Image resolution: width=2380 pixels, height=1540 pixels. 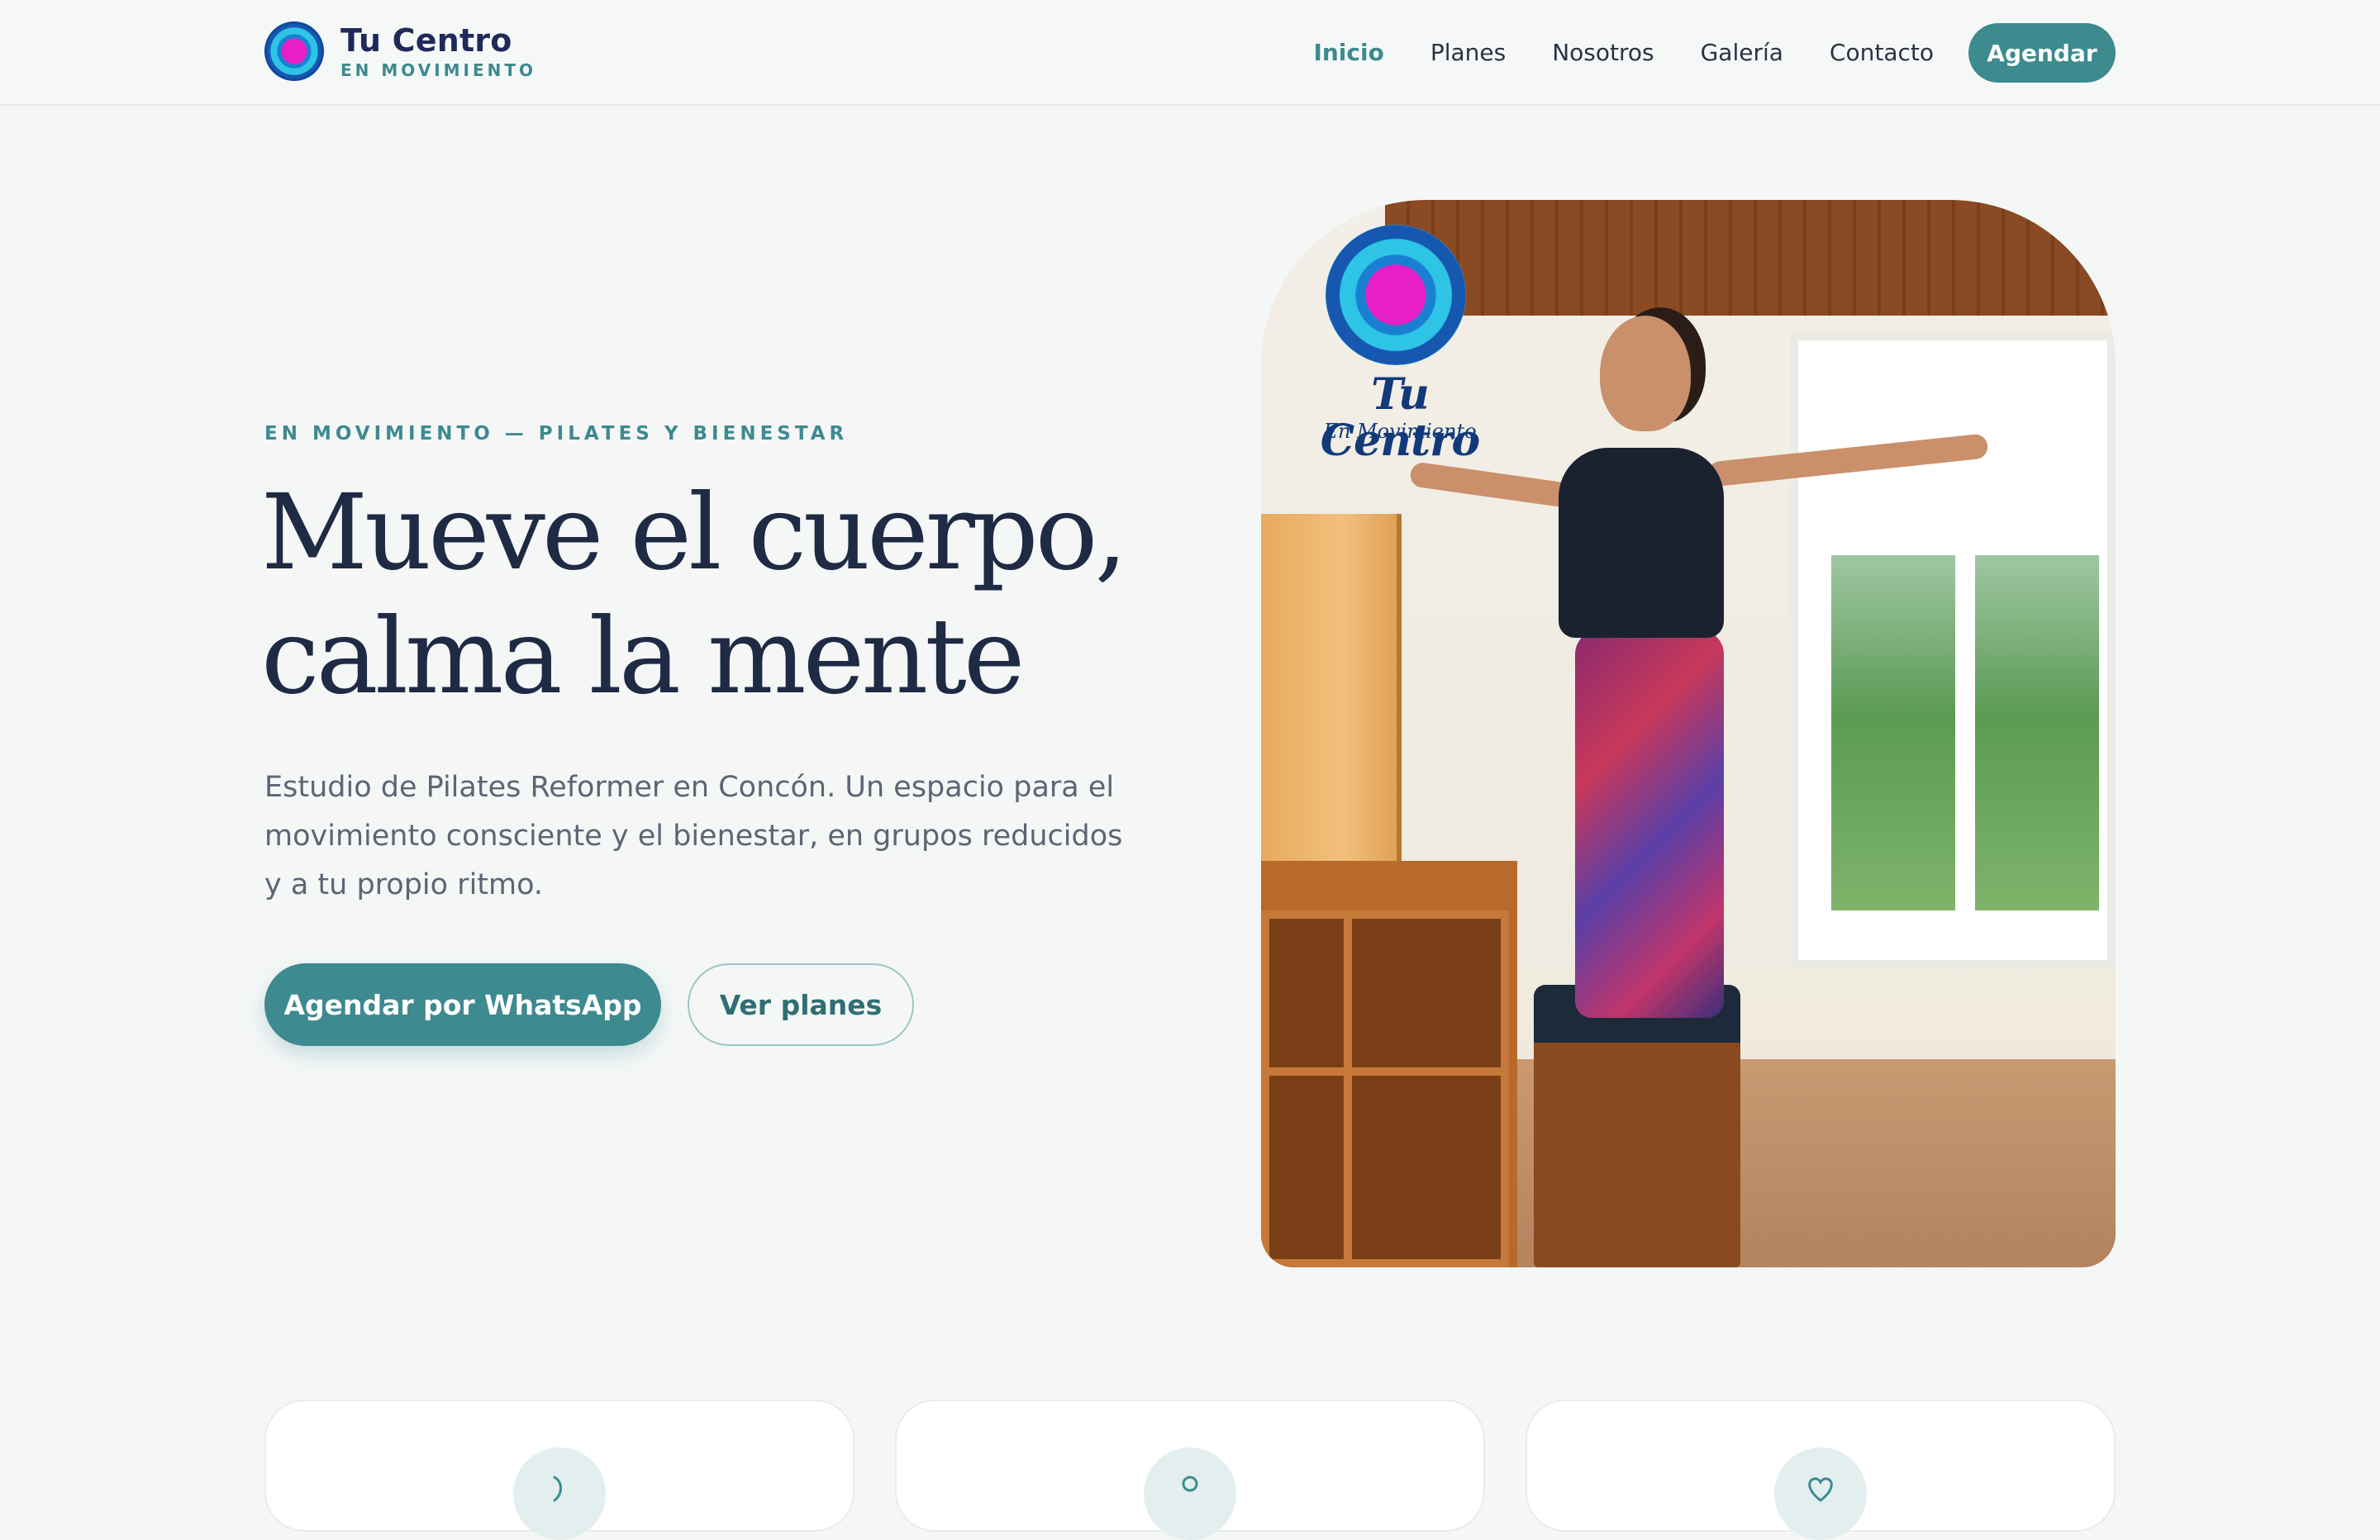 I want to click on leaf-icon, so click(x=559, y=1493).